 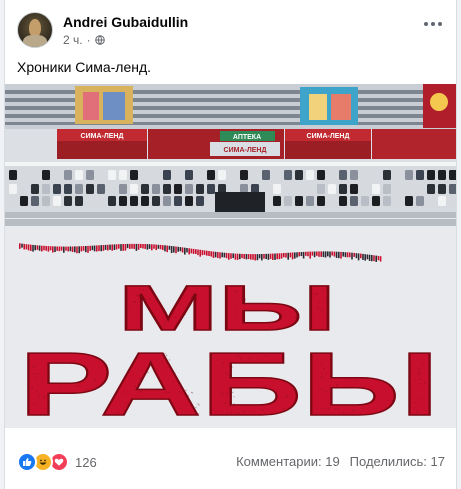 What do you see at coordinates (232, 32) in the screenshot?
I see `post-header: Andrei Gubaidullin 2 ч. ·` at bounding box center [232, 32].